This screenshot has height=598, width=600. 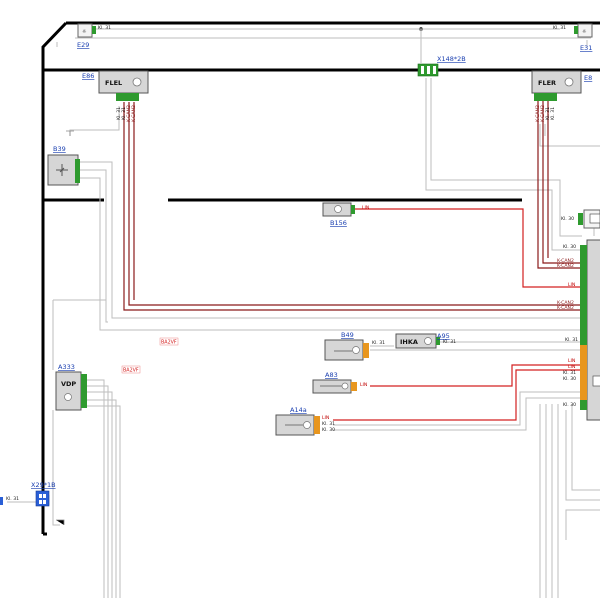 I want to click on ihka-label: IHKA, so click(x=409, y=342).